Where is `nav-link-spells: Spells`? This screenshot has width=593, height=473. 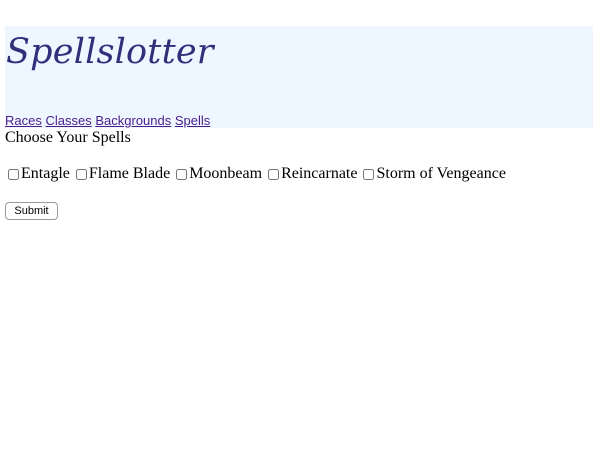
nav-link-spells: Spells is located at coordinates (192, 120).